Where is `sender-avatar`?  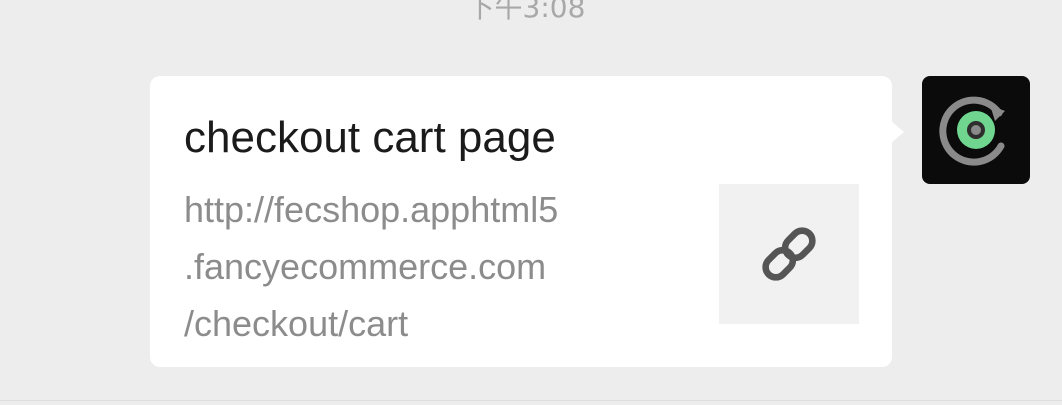 sender-avatar is located at coordinates (976, 130).